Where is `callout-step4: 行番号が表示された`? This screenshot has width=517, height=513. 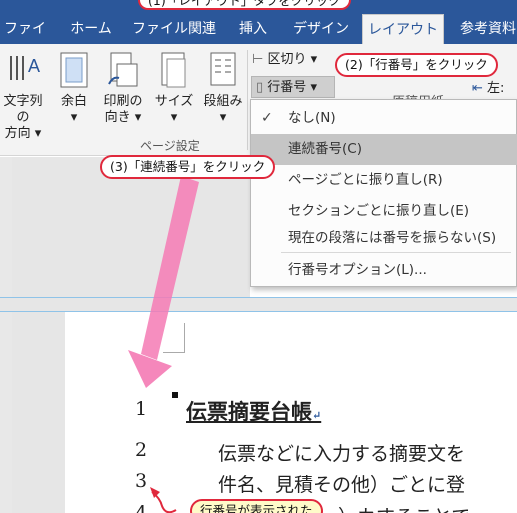
callout-step4: 行番号が表示された is located at coordinates (256, 506).